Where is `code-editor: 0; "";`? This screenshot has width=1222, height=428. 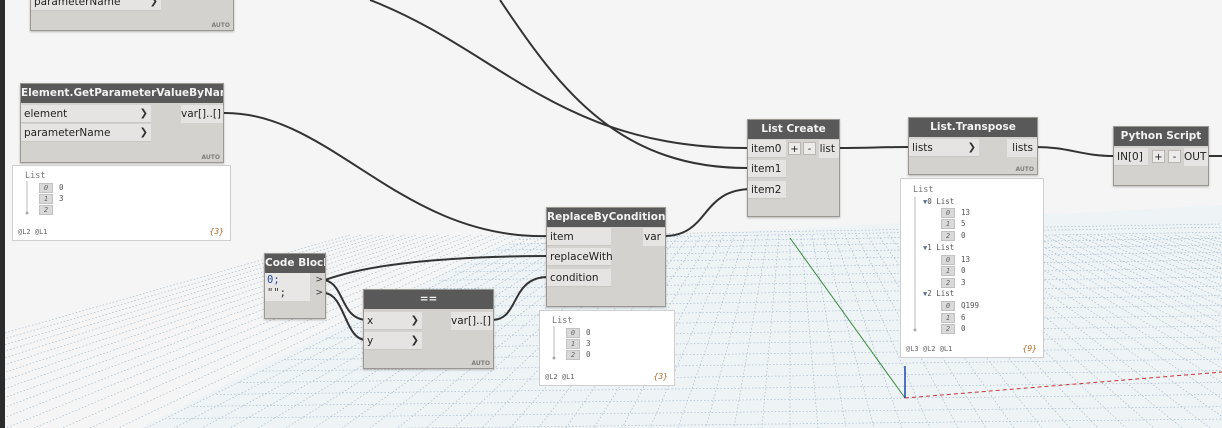
code-editor: 0; ""; is located at coordinates (287, 287).